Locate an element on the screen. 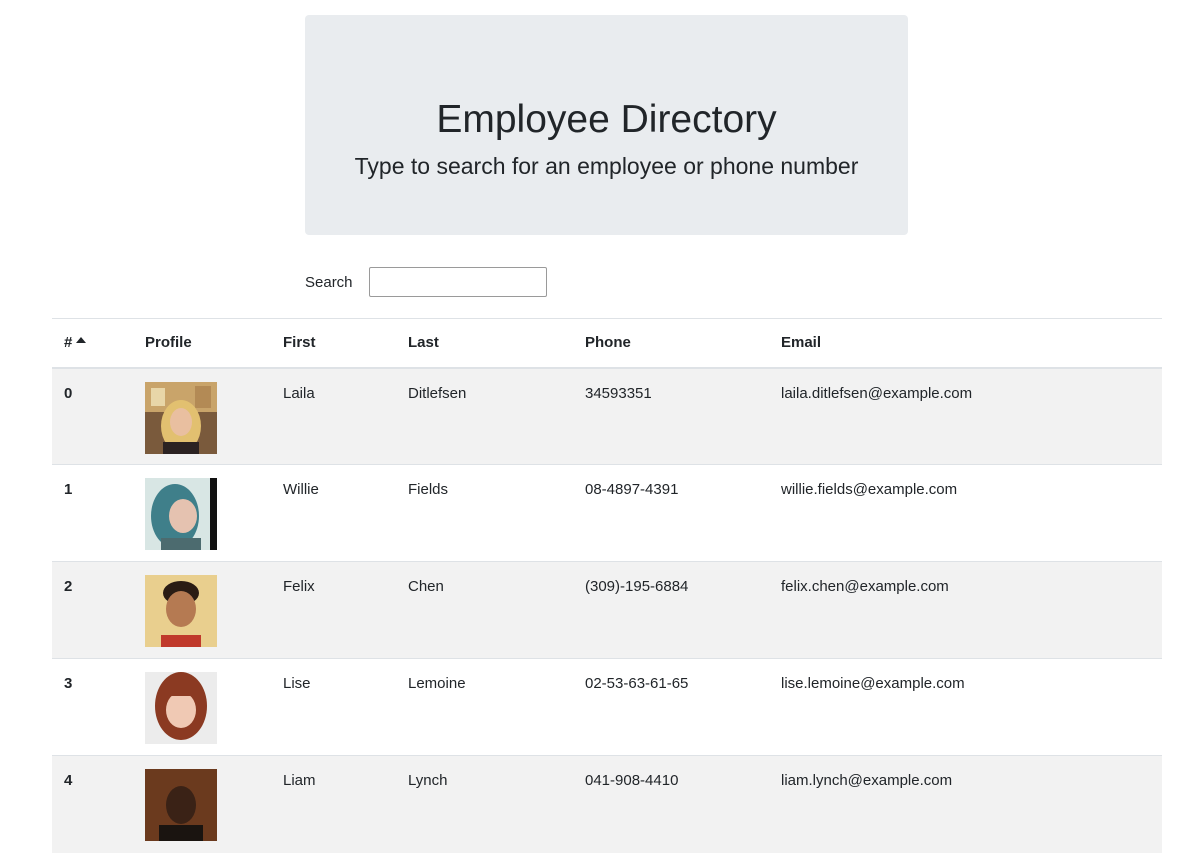  column-header-label: Last is located at coordinates (423, 343).